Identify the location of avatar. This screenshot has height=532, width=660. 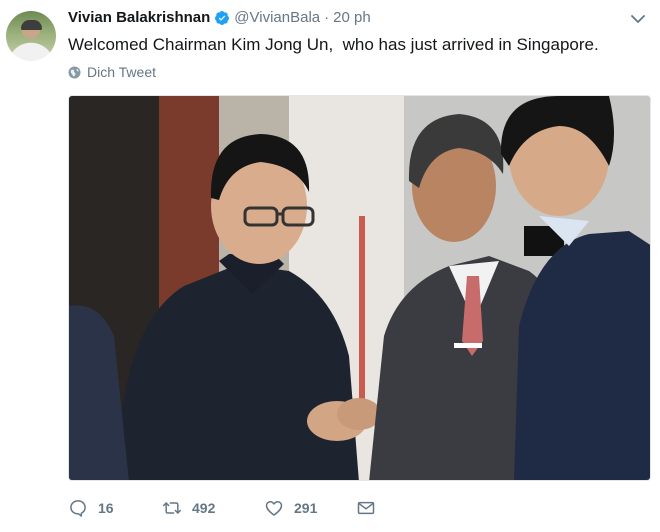
(31, 36).